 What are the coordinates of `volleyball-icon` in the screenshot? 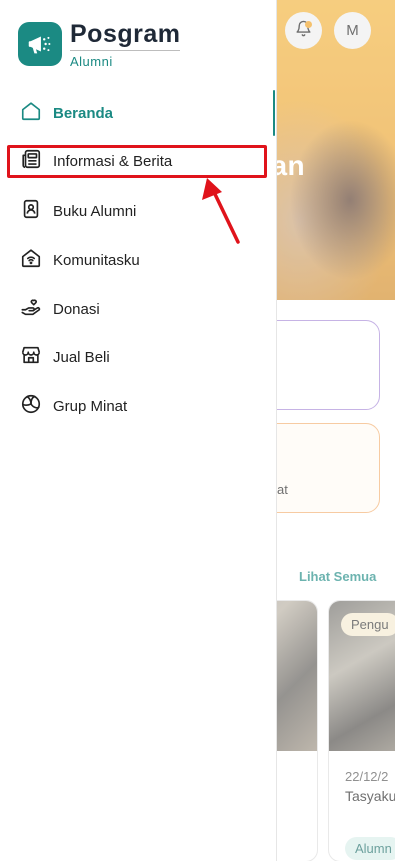 It's located at (31, 406).